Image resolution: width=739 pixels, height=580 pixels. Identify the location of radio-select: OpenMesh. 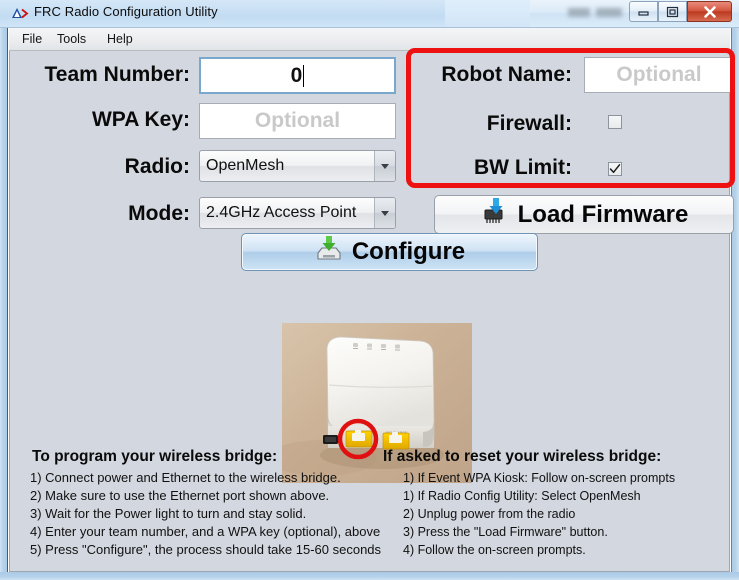
(297, 166).